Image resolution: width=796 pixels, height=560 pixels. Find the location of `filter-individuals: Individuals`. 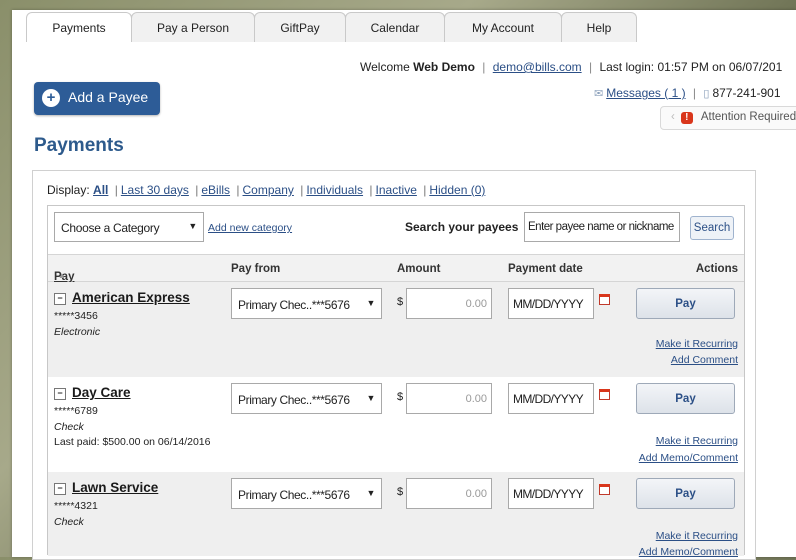

filter-individuals: Individuals is located at coordinates (334, 190).